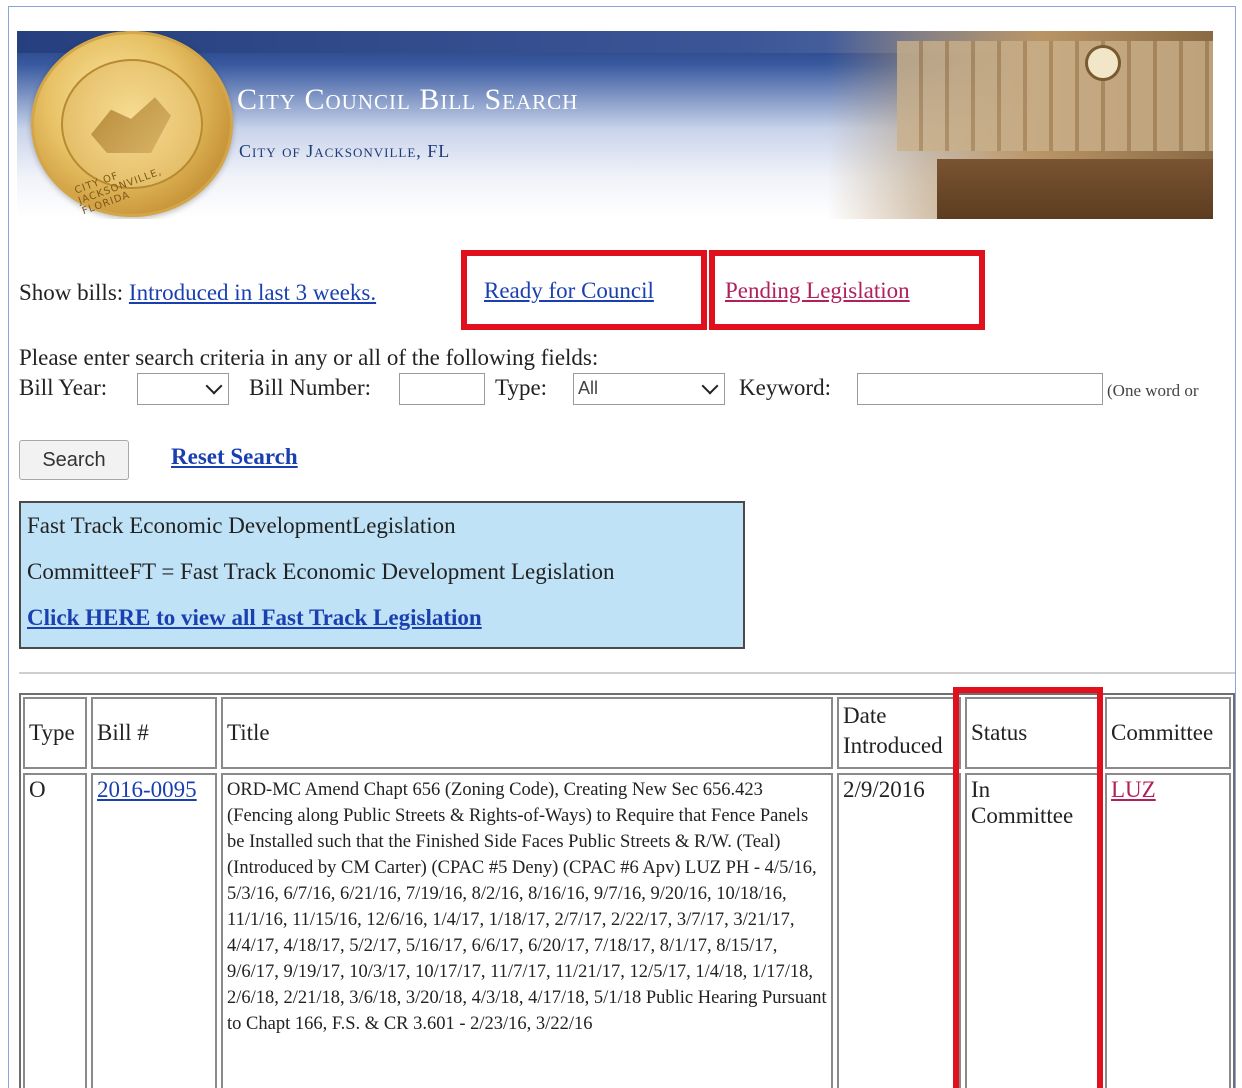  What do you see at coordinates (63, 387) in the screenshot?
I see `bill-year-label: Bill Year:` at bounding box center [63, 387].